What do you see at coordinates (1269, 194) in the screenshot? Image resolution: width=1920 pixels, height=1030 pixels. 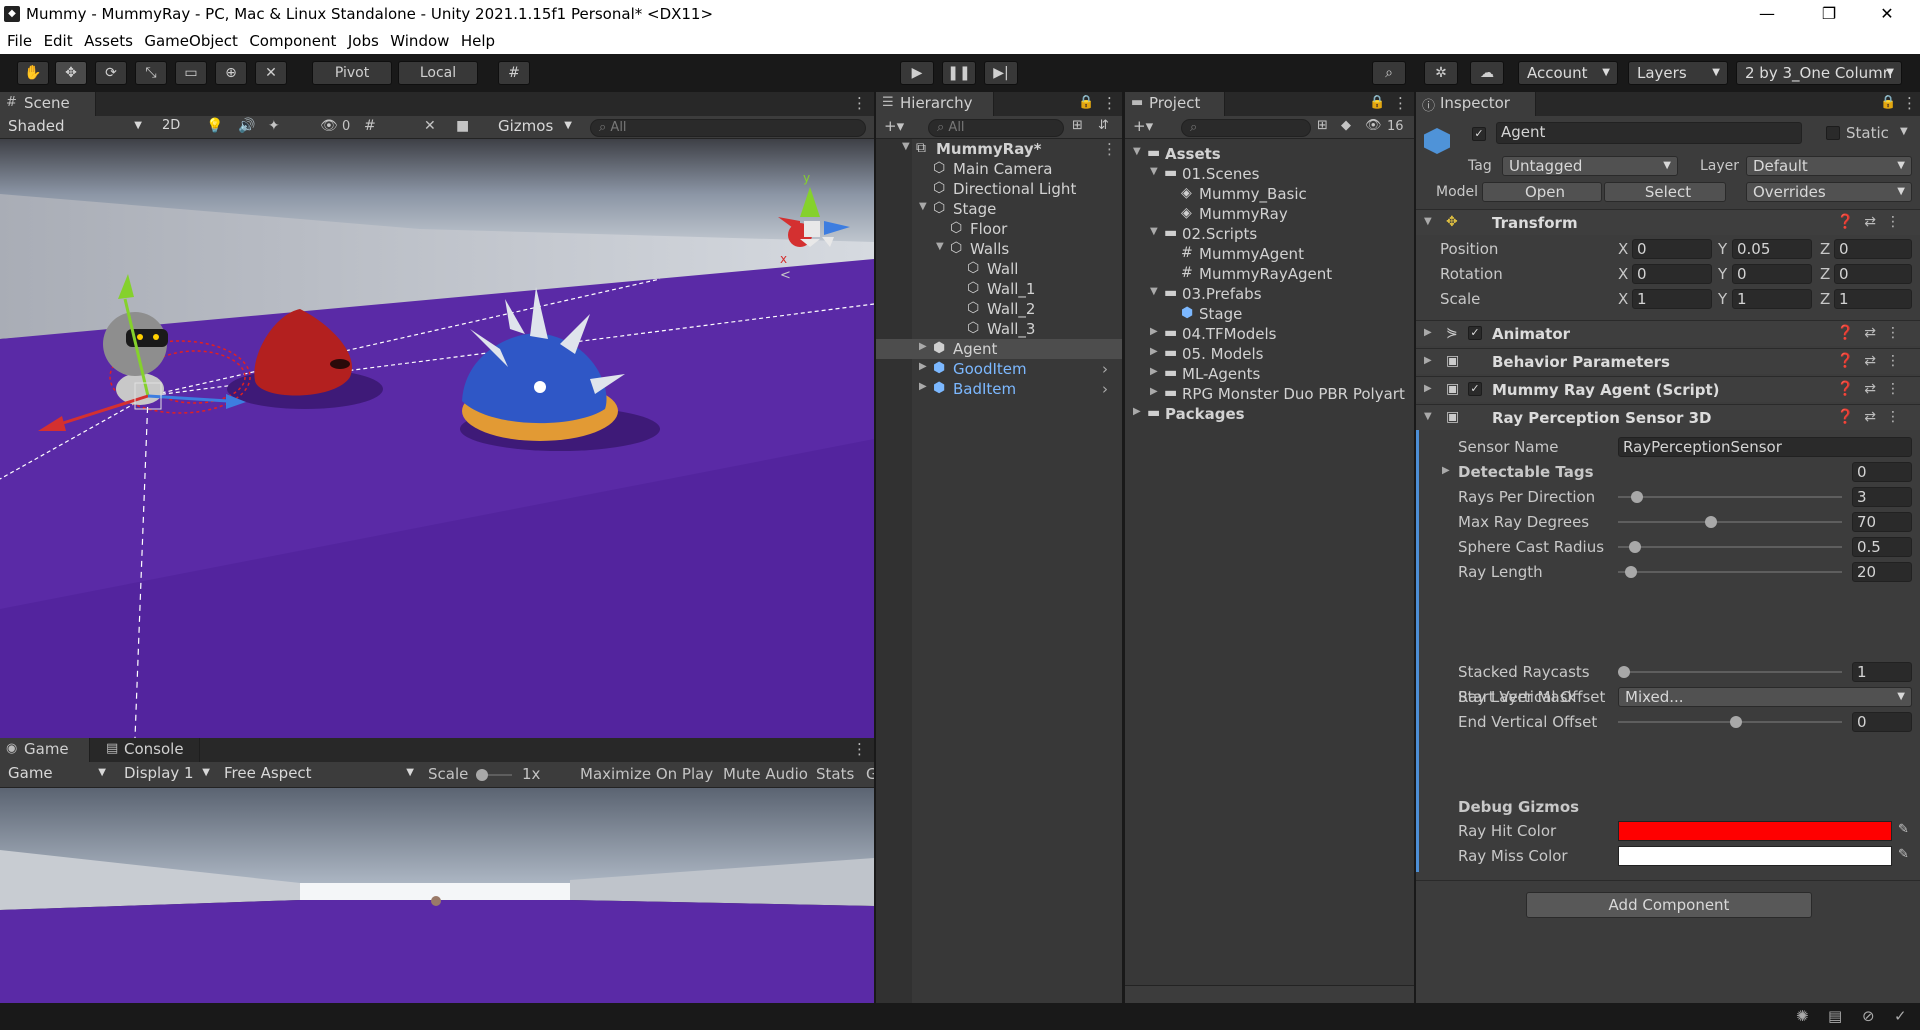 I see `project-item: ◈ Mummy_Basic` at bounding box center [1269, 194].